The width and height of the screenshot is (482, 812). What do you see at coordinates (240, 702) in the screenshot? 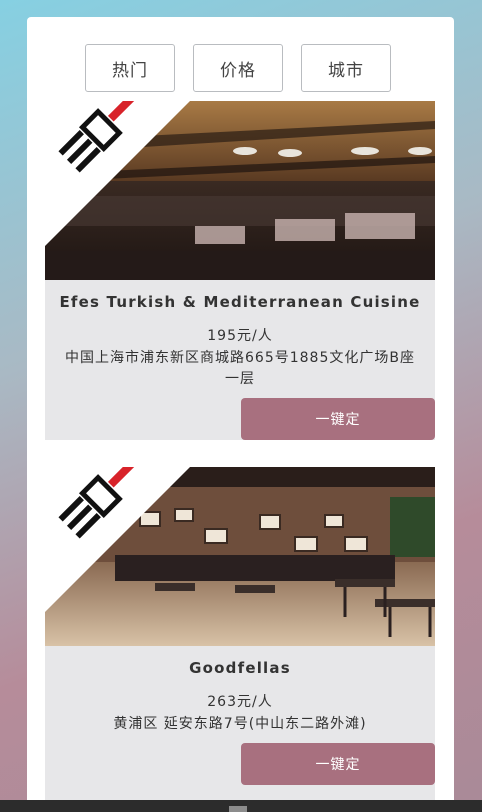
I see `restaurant-price: 263元/人` at bounding box center [240, 702].